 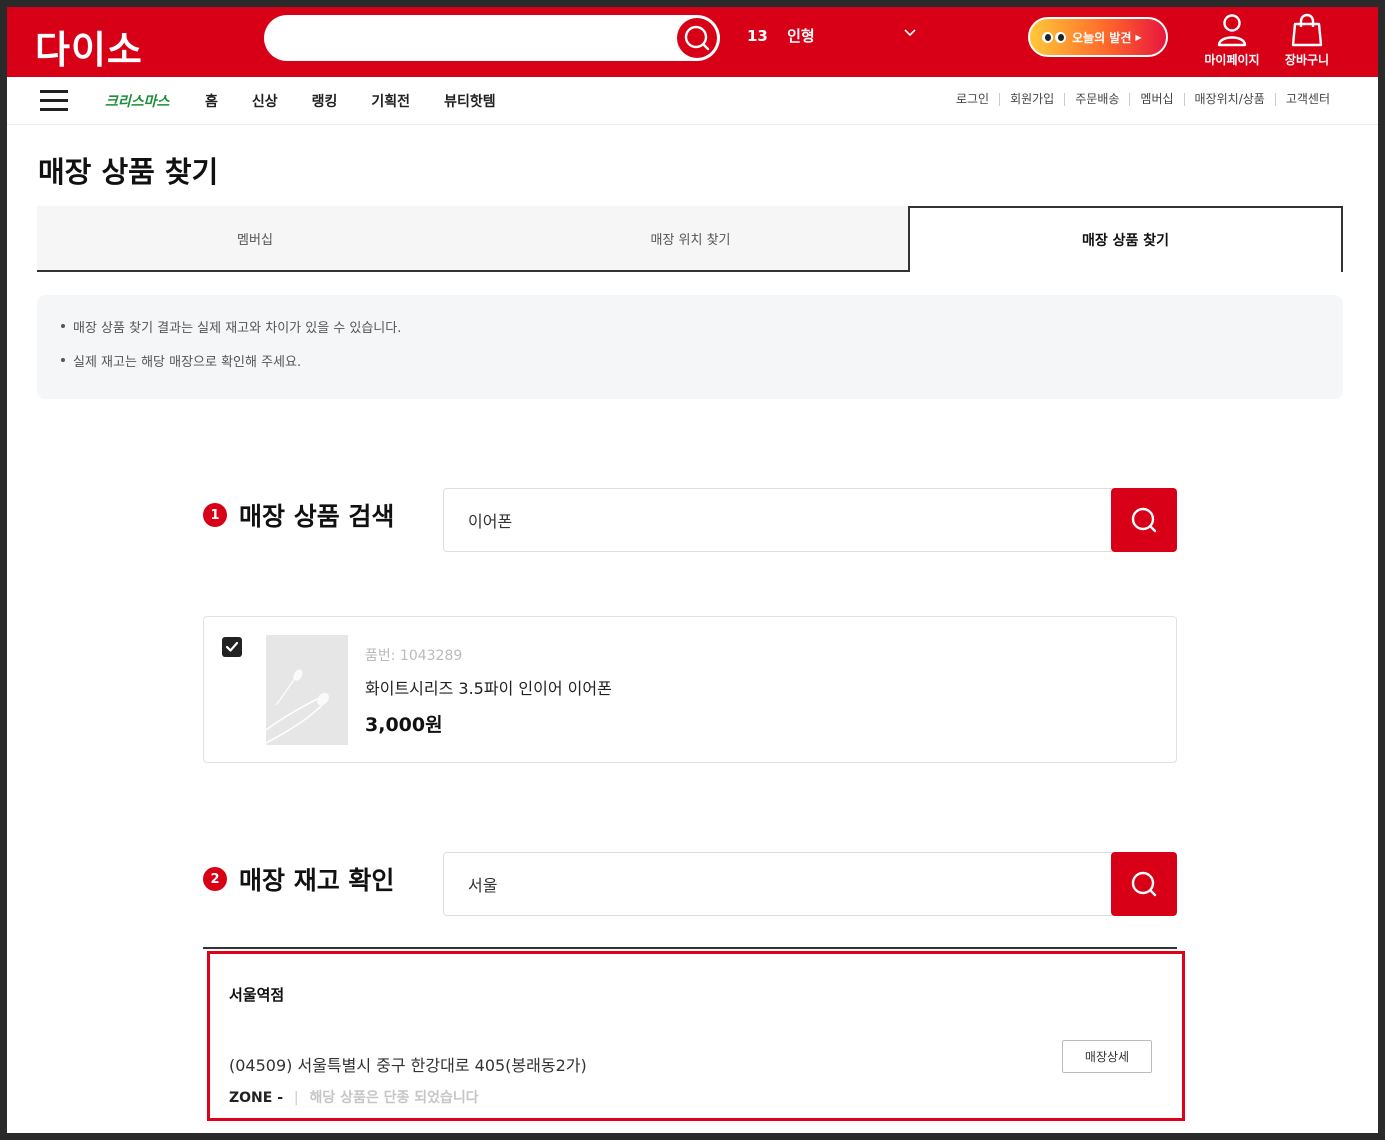 I want to click on step2-badge: 2, so click(x=215, y=879).